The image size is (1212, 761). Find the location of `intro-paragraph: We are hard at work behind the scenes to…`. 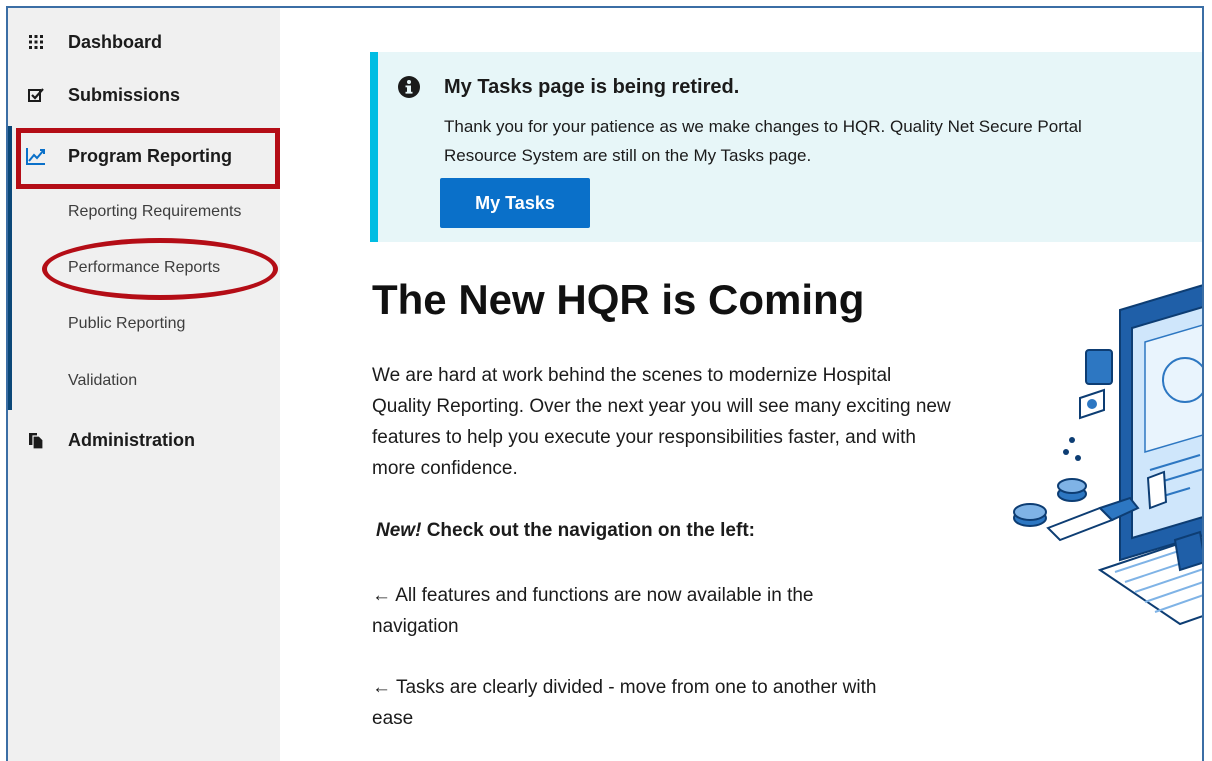

intro-paragraph: We are hard at work behind the scenes to… is located at coordinates (661, 422).